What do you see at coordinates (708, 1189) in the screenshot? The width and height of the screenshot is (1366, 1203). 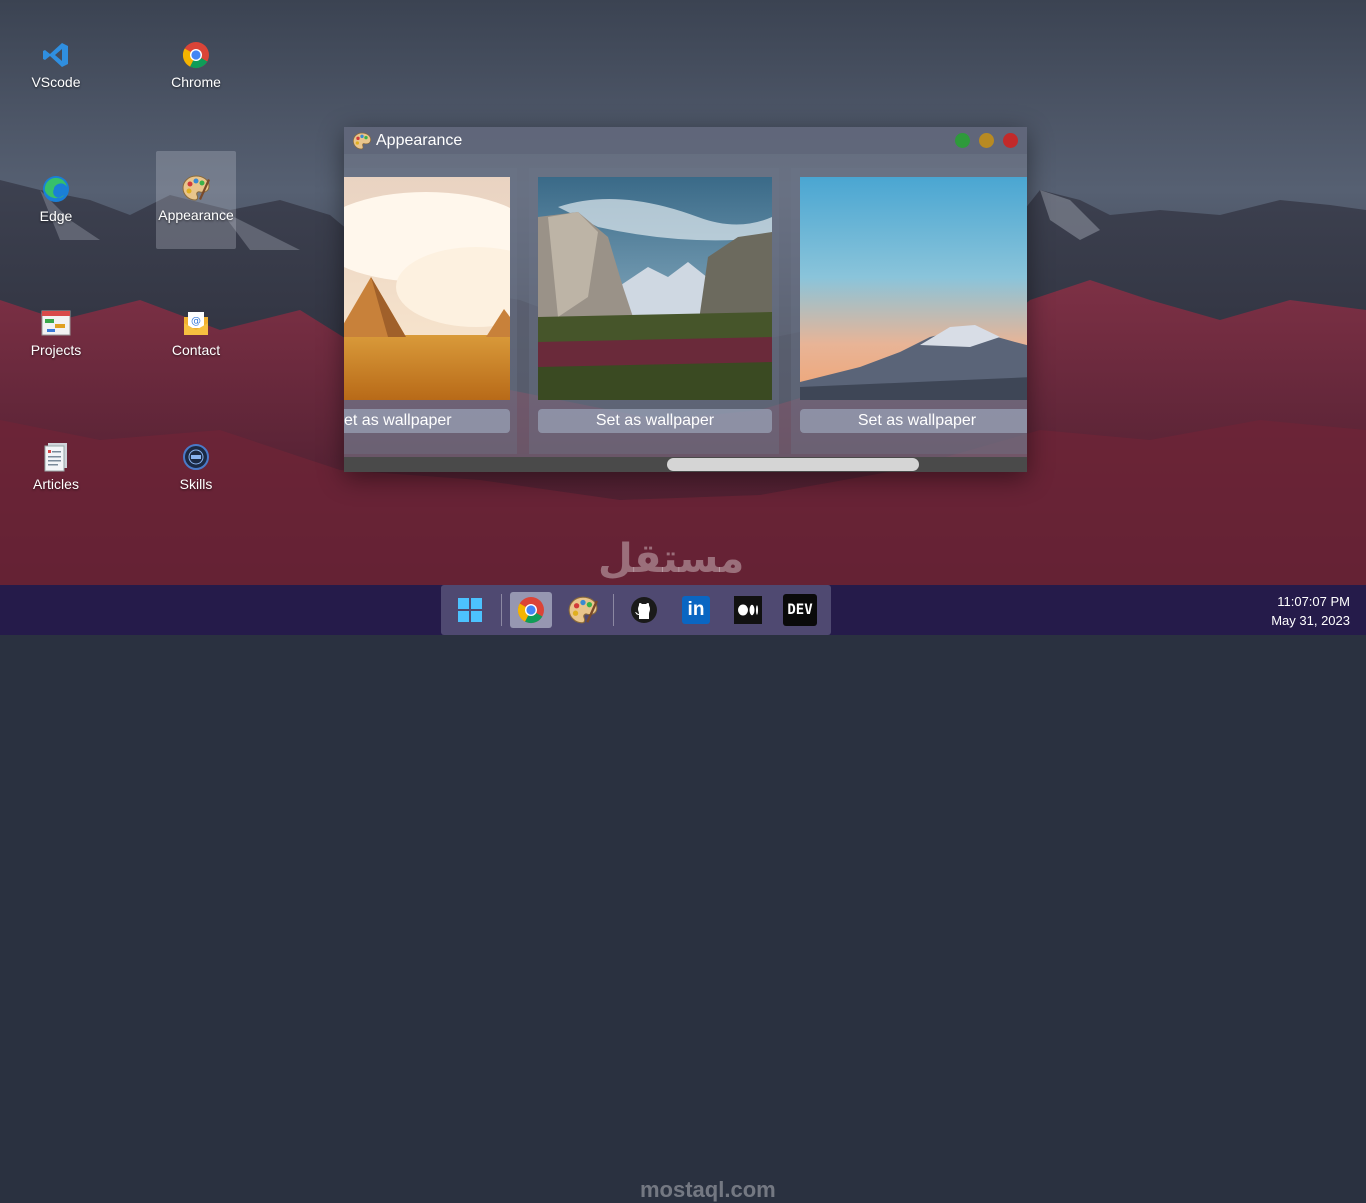 I see `watermark-latin: mostaql.com` at bounding box center [708, 1189].